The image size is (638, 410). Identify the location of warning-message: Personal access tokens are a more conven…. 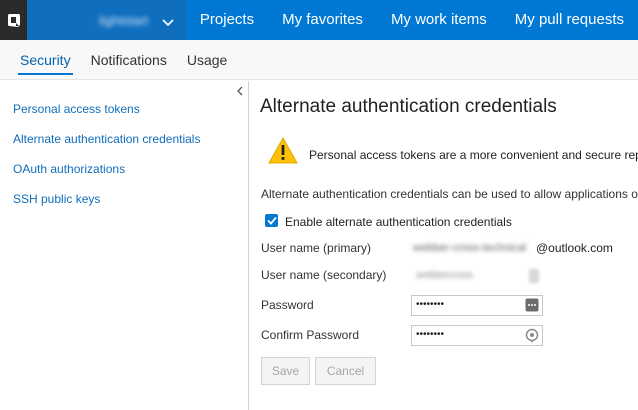
(473, 155).